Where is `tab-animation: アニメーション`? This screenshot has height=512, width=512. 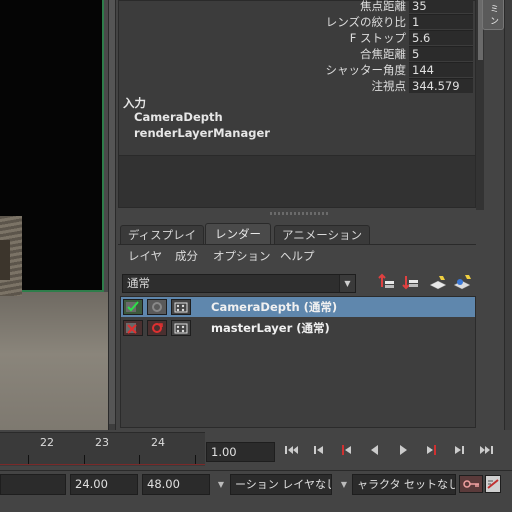 tab-animation: アニメーション is located at coordinates (322, 235).